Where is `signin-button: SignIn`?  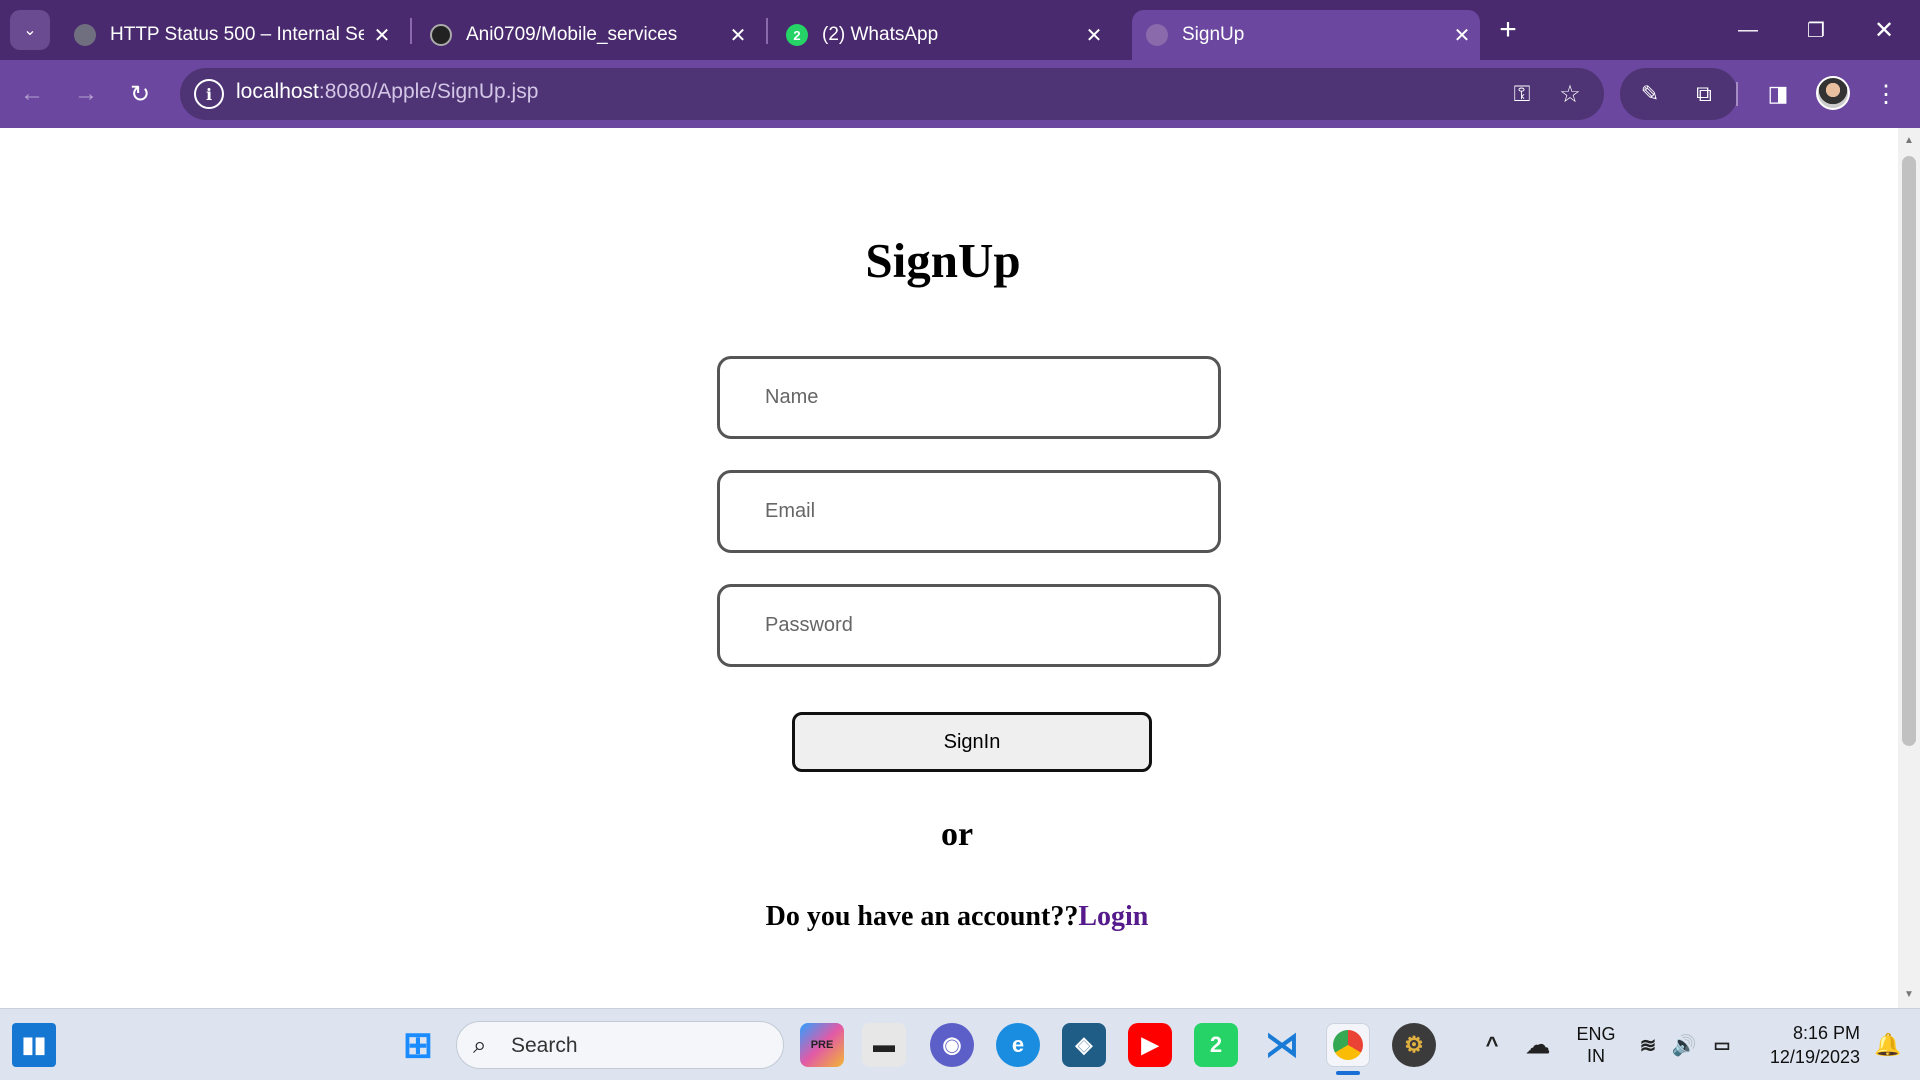 signin-button: SignIn is located at coordinates (972, 742).